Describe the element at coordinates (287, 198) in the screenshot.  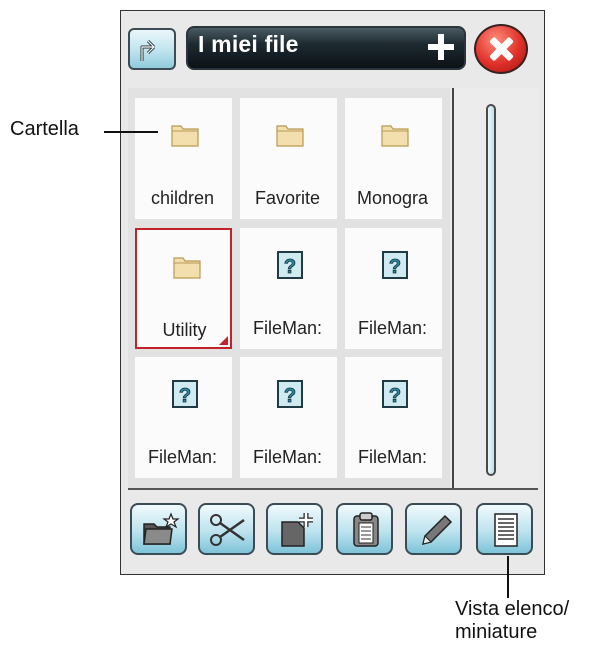
I see `file-name: Favorite` at that location.